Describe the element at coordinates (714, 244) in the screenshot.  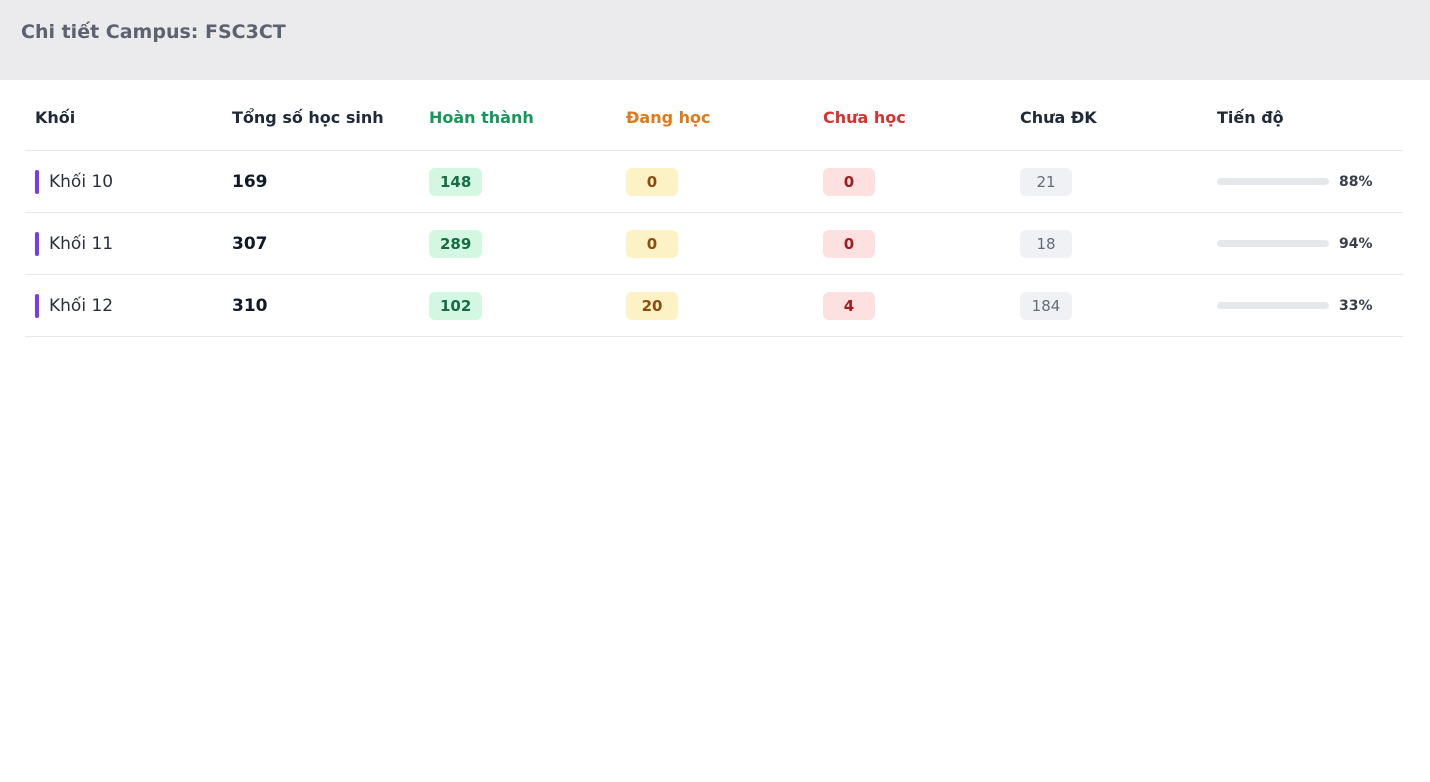
I see `table-row: Khối 11 307 289 0 0 18 94%` at that location.